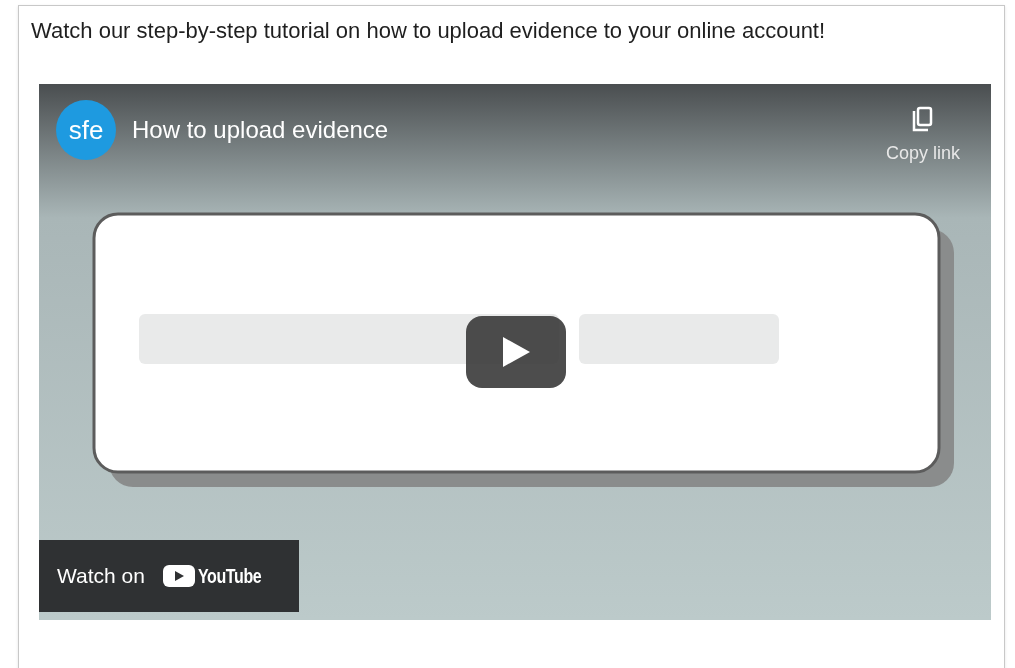 This screenshot has height=668, width=1015. I want to click on play-button, so click(516, 352).